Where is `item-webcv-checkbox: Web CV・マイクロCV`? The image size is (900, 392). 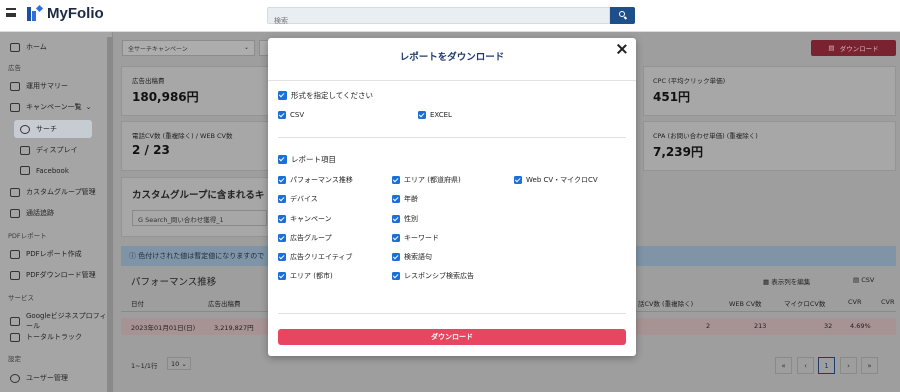 item-webcv-checkbox: Web CV・マイクロCV is located at coordinates (556, 180).